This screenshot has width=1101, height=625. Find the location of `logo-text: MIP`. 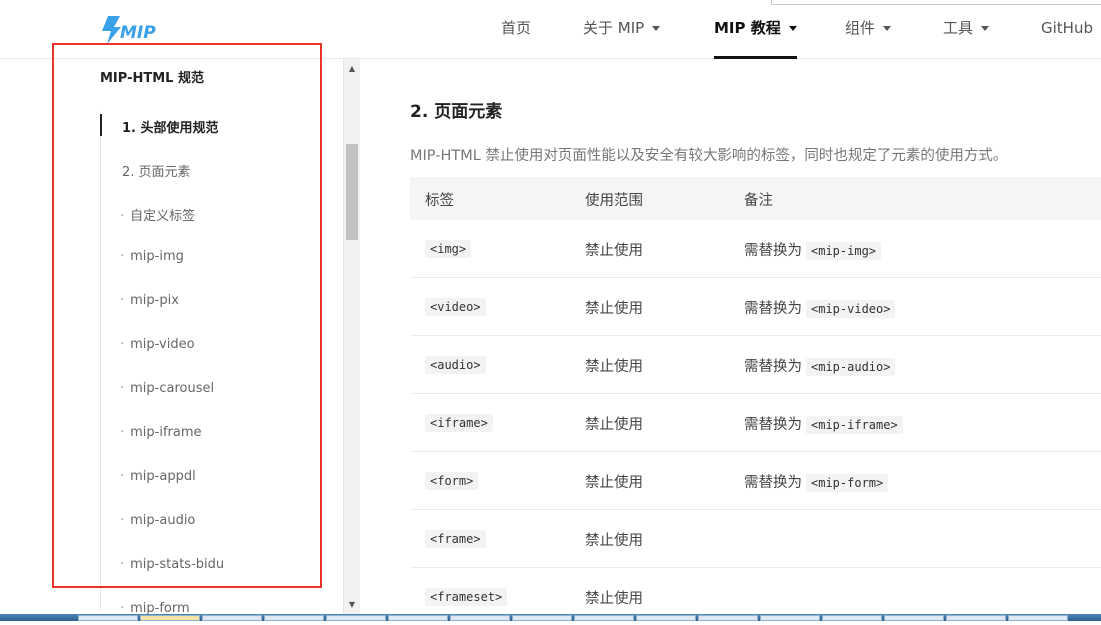

logo-text: MIP is located at coordinates (138, 33).